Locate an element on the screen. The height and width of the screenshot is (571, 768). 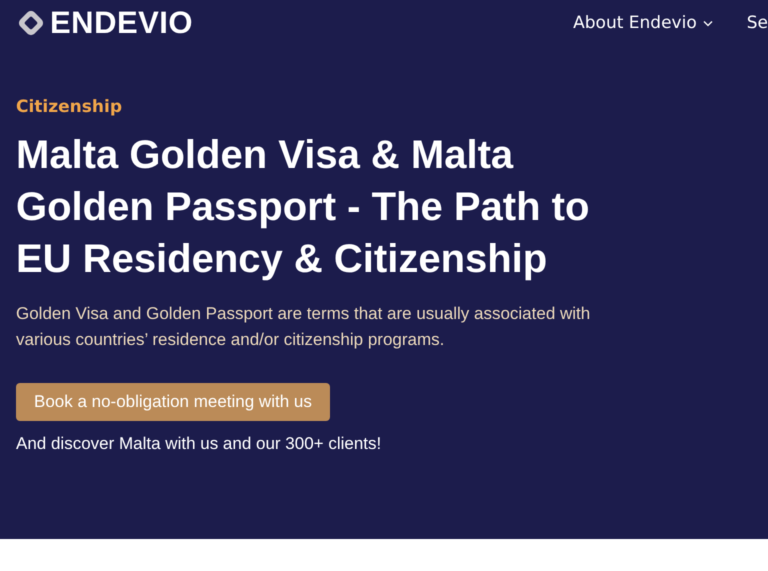
nav-link: Se is located at coordinates (757, 23).